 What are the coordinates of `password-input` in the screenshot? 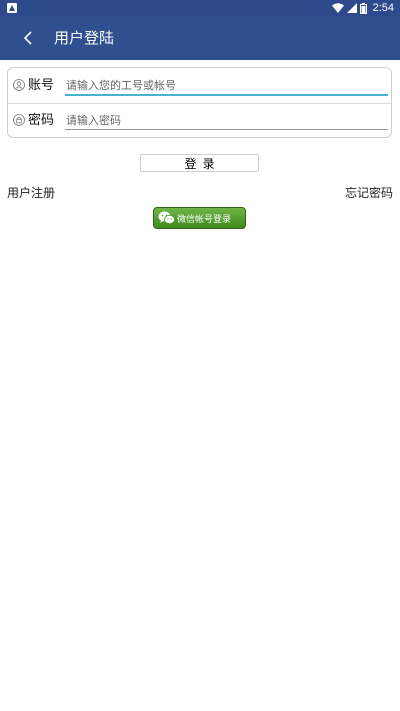 It's located at (226, 120).